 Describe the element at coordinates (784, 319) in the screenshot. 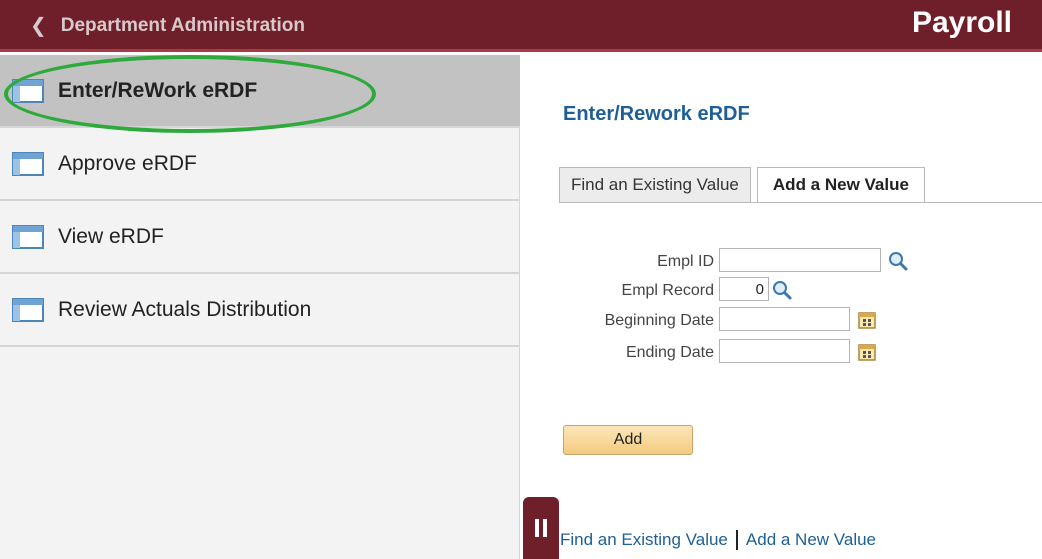

I see `beginning-date-input` at that location.